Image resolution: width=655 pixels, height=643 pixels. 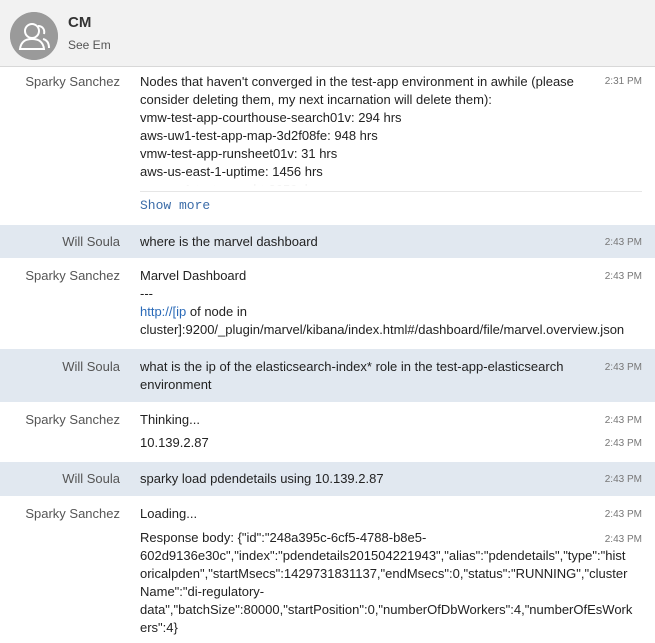 I want to click on message-line: vmw-test-app-runsheet01v: 31 hrs, so click(x=239, y=153).